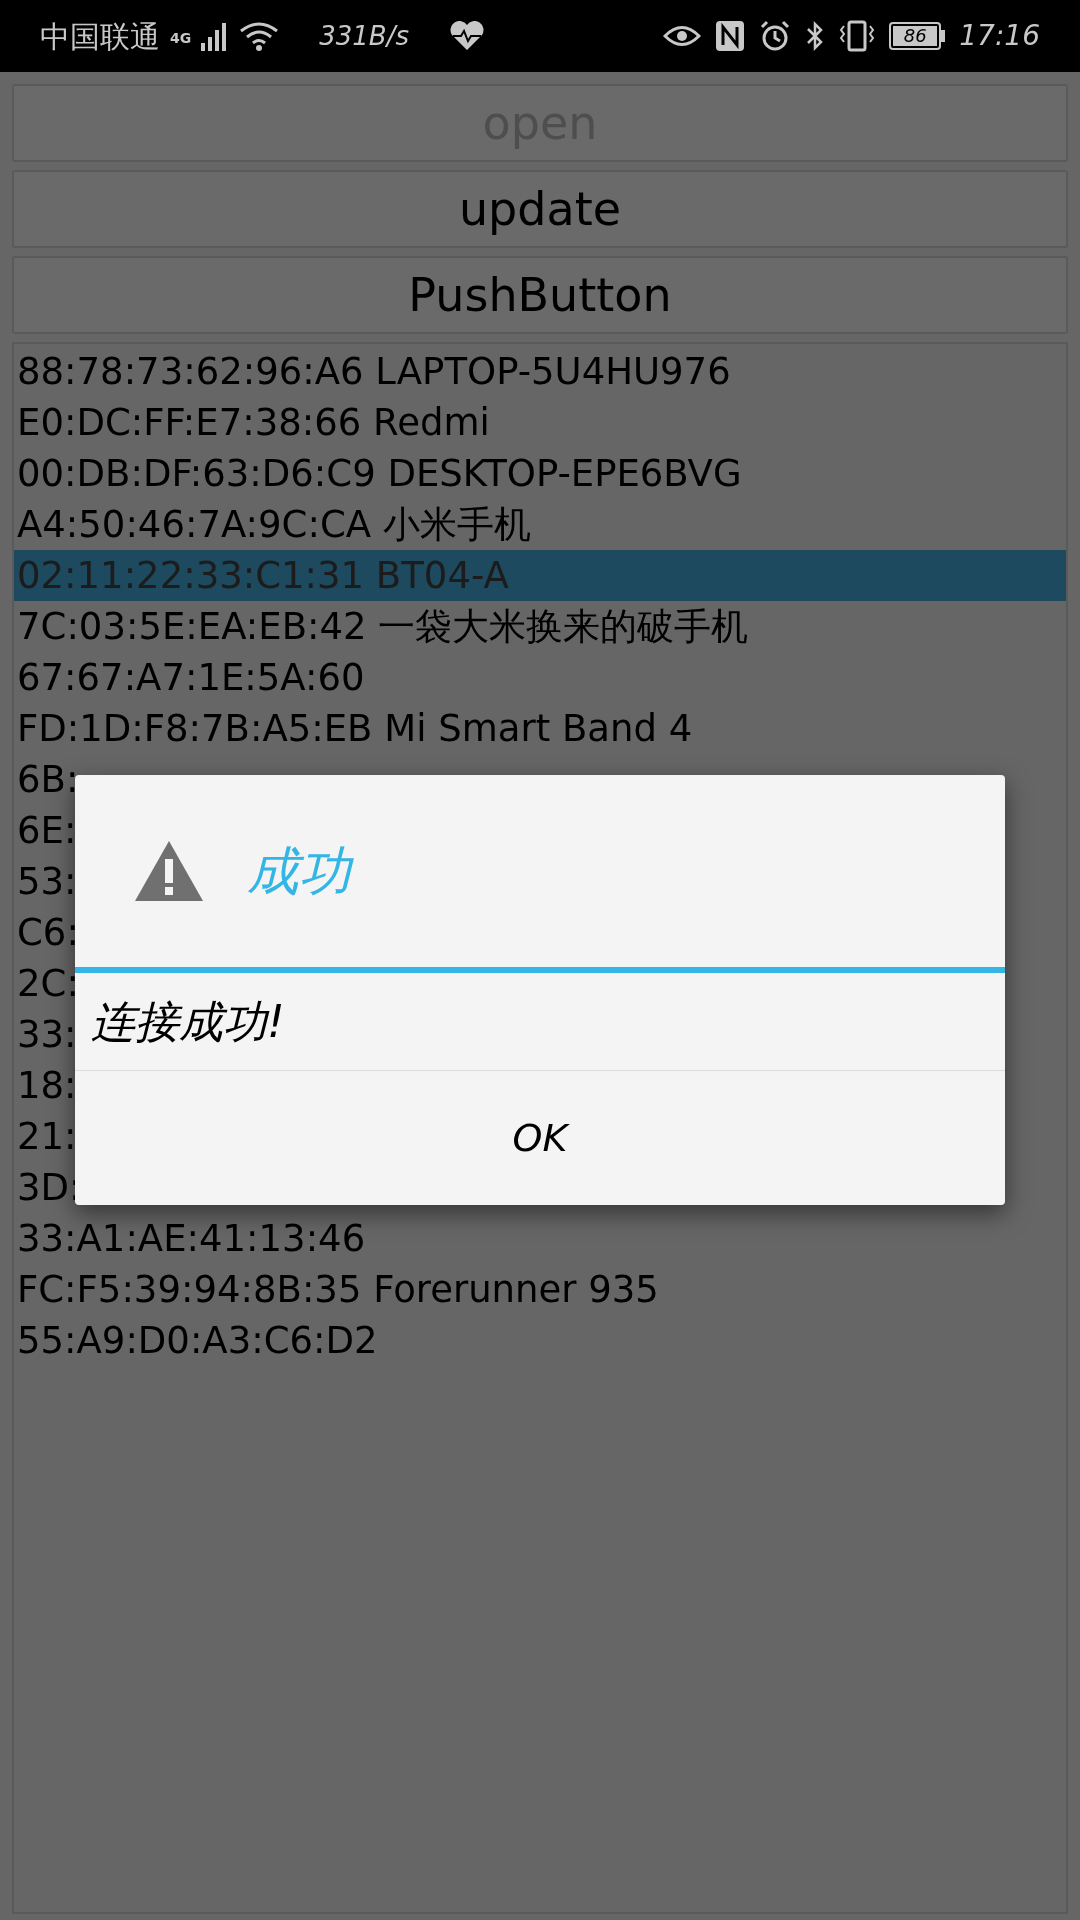  What do you see at coordinates (540, 1340) in the screenshot?
I see `device-item: 55:A9:D0:A3:C6:D2` at bounding box center [540, 1340].